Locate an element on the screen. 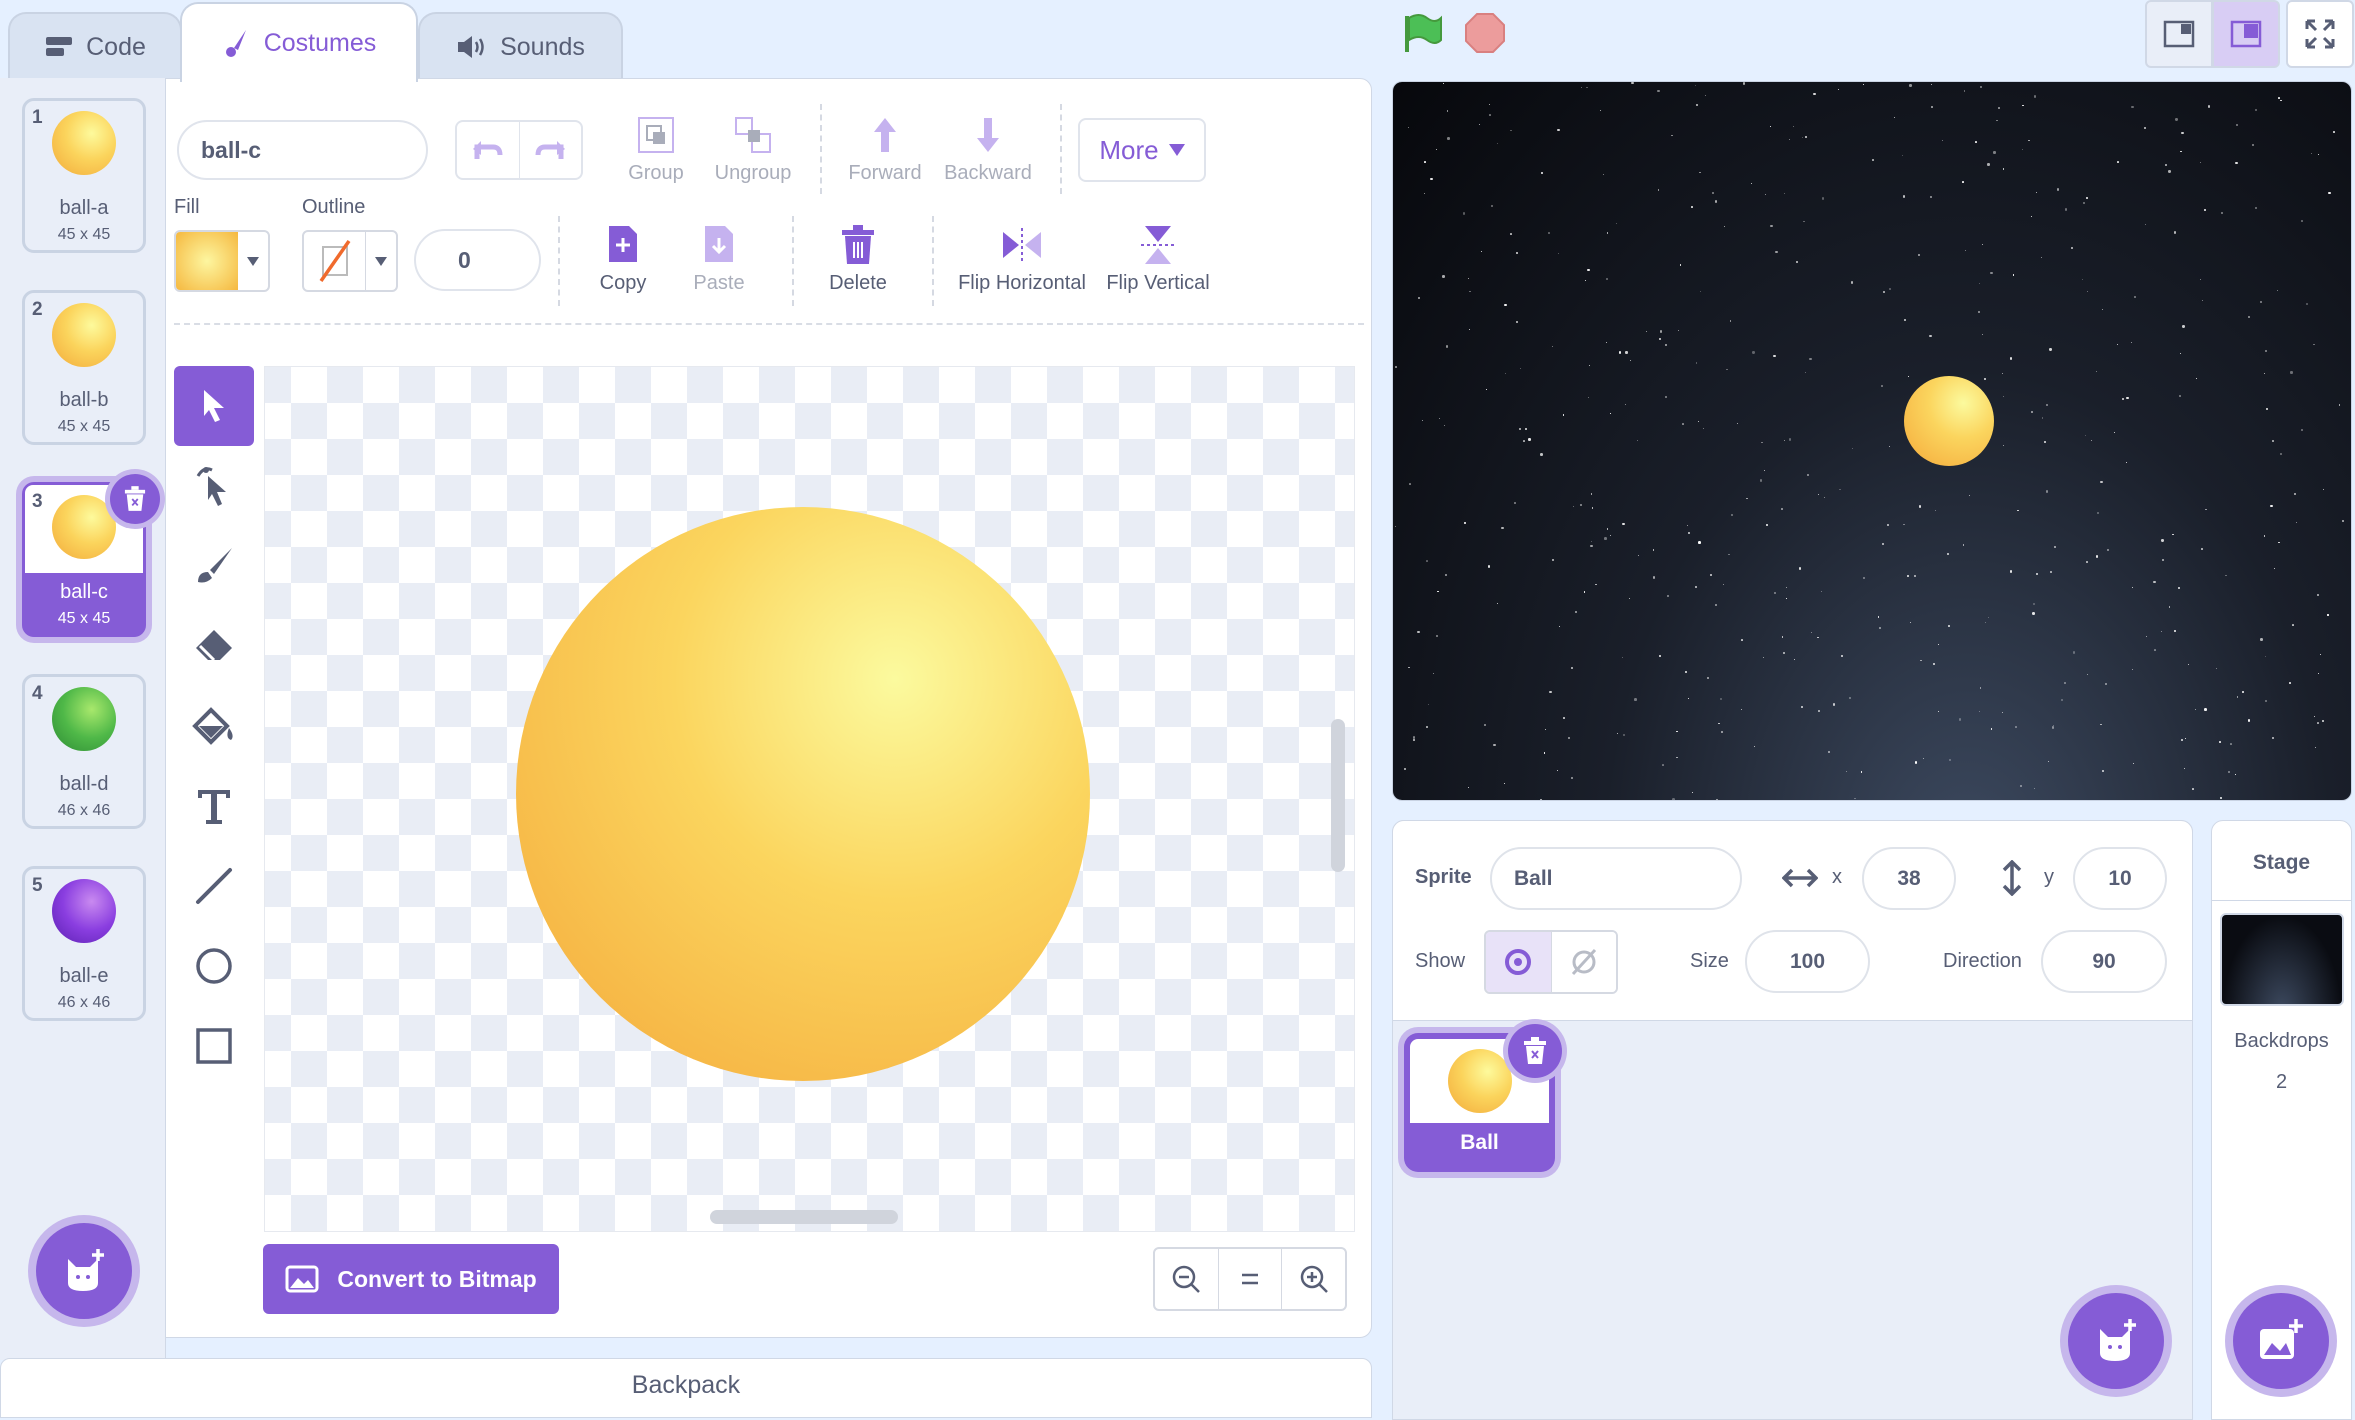  backward-button: Backward is located at coordinates (988, 149).